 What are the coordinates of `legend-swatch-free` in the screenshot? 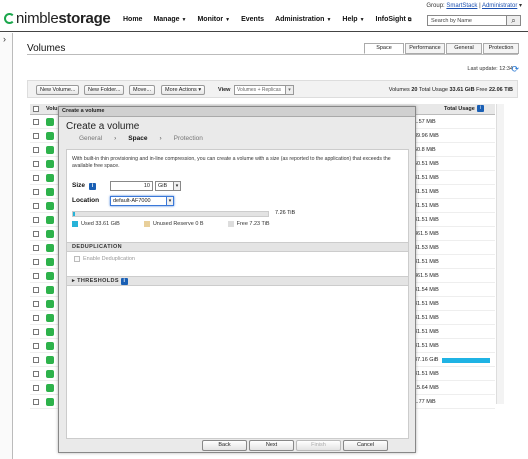 It's located at (230, 224).